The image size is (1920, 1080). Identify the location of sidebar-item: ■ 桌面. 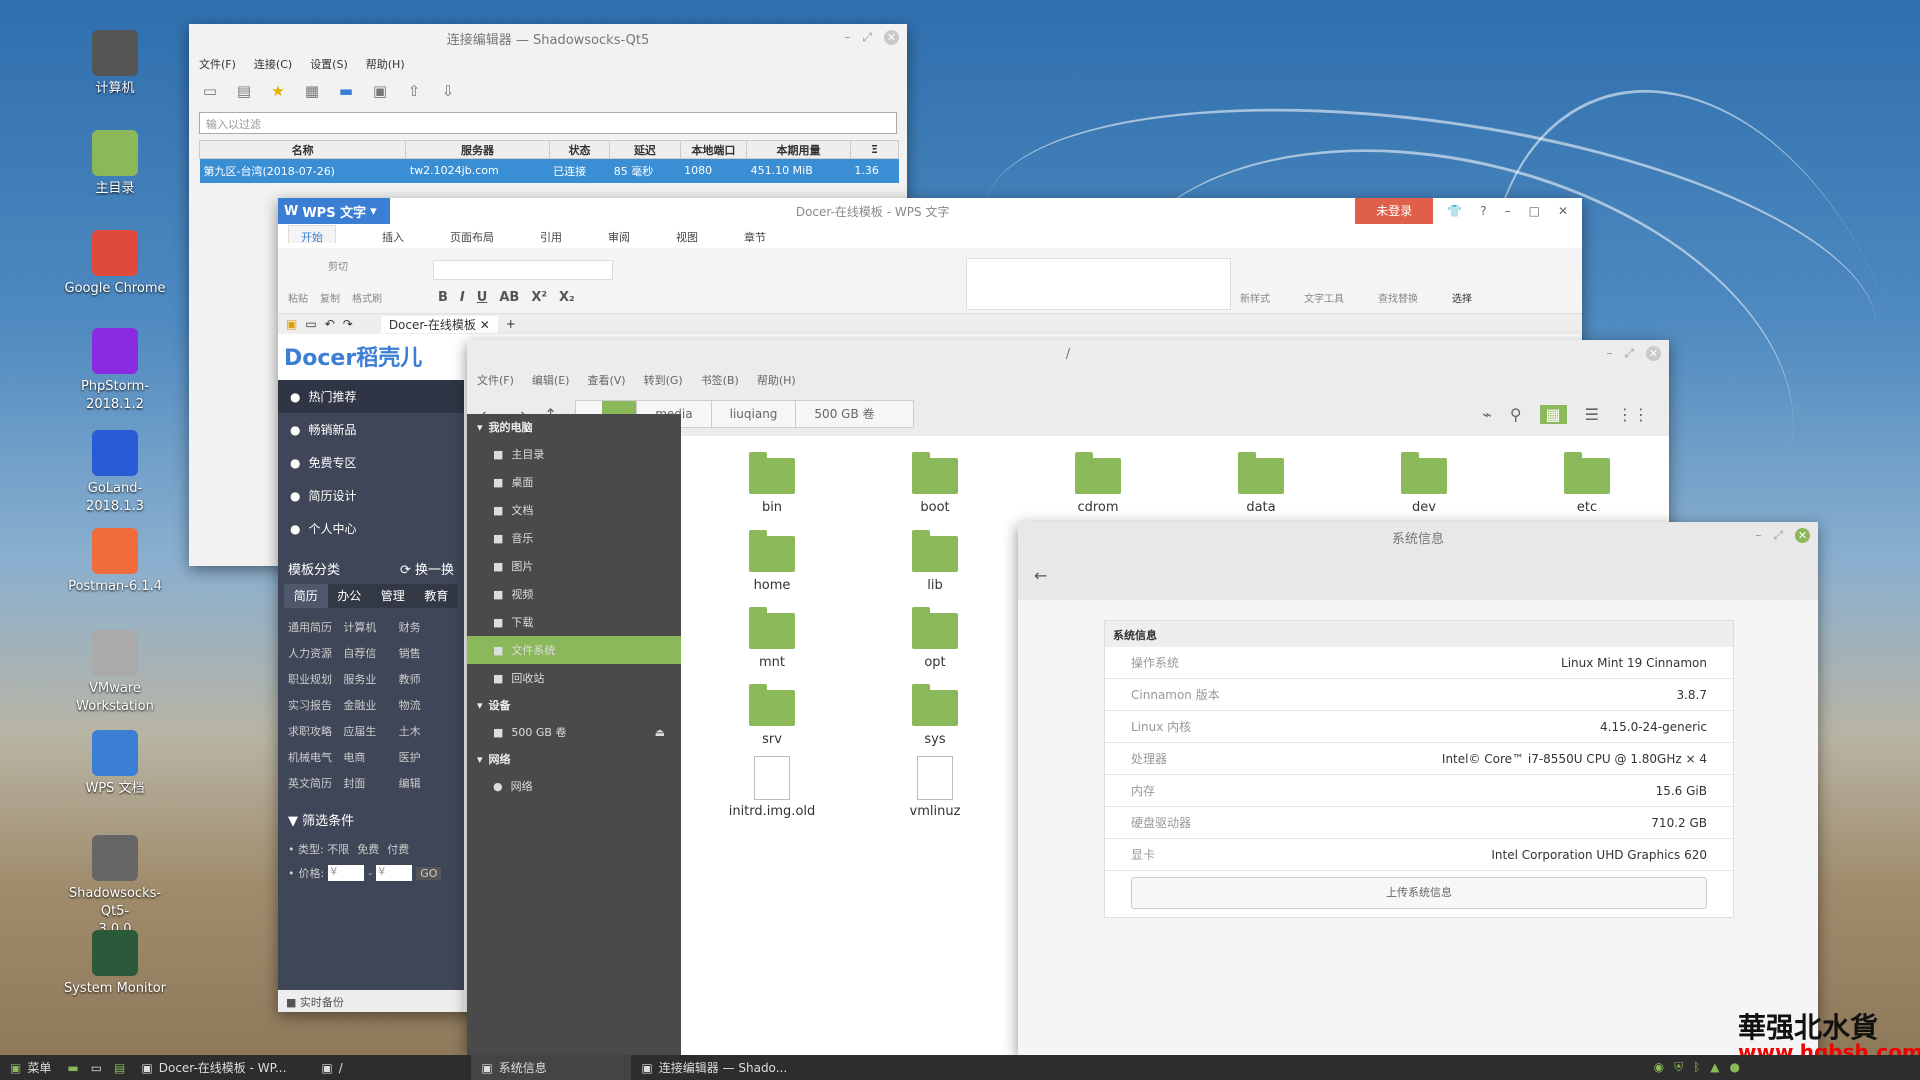
(574, 482).